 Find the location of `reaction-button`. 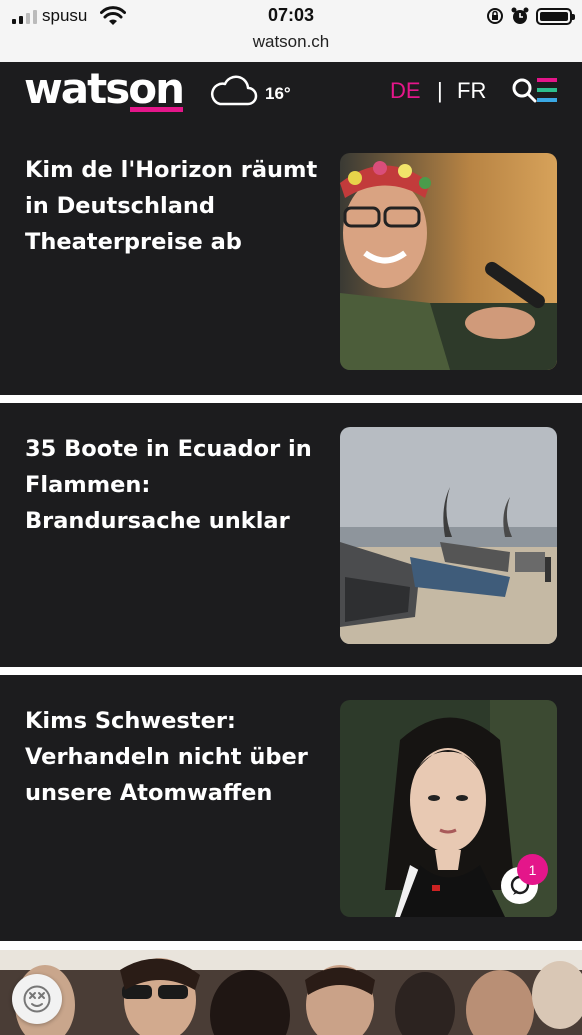

reaction-button is located at coordinates (37, 999).